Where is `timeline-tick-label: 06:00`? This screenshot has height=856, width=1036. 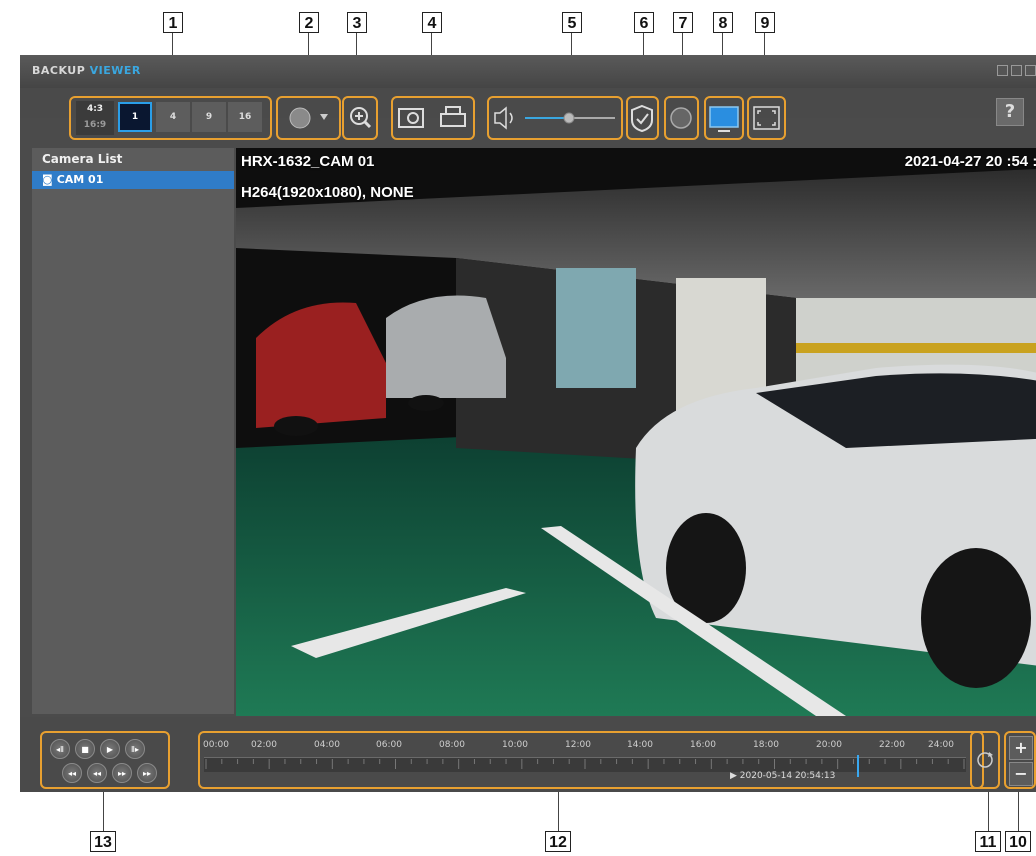
timeline-tick-label: 06:00 is located at coordinates (389, 745).